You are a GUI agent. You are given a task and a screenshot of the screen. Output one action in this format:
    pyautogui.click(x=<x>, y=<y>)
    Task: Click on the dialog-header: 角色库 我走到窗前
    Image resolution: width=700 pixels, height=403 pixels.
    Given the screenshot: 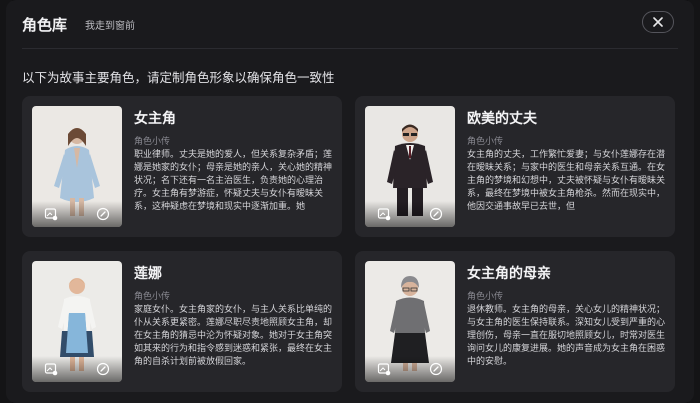 What is the action you would take?
    pyautogui.click(x=78, y=24)
    